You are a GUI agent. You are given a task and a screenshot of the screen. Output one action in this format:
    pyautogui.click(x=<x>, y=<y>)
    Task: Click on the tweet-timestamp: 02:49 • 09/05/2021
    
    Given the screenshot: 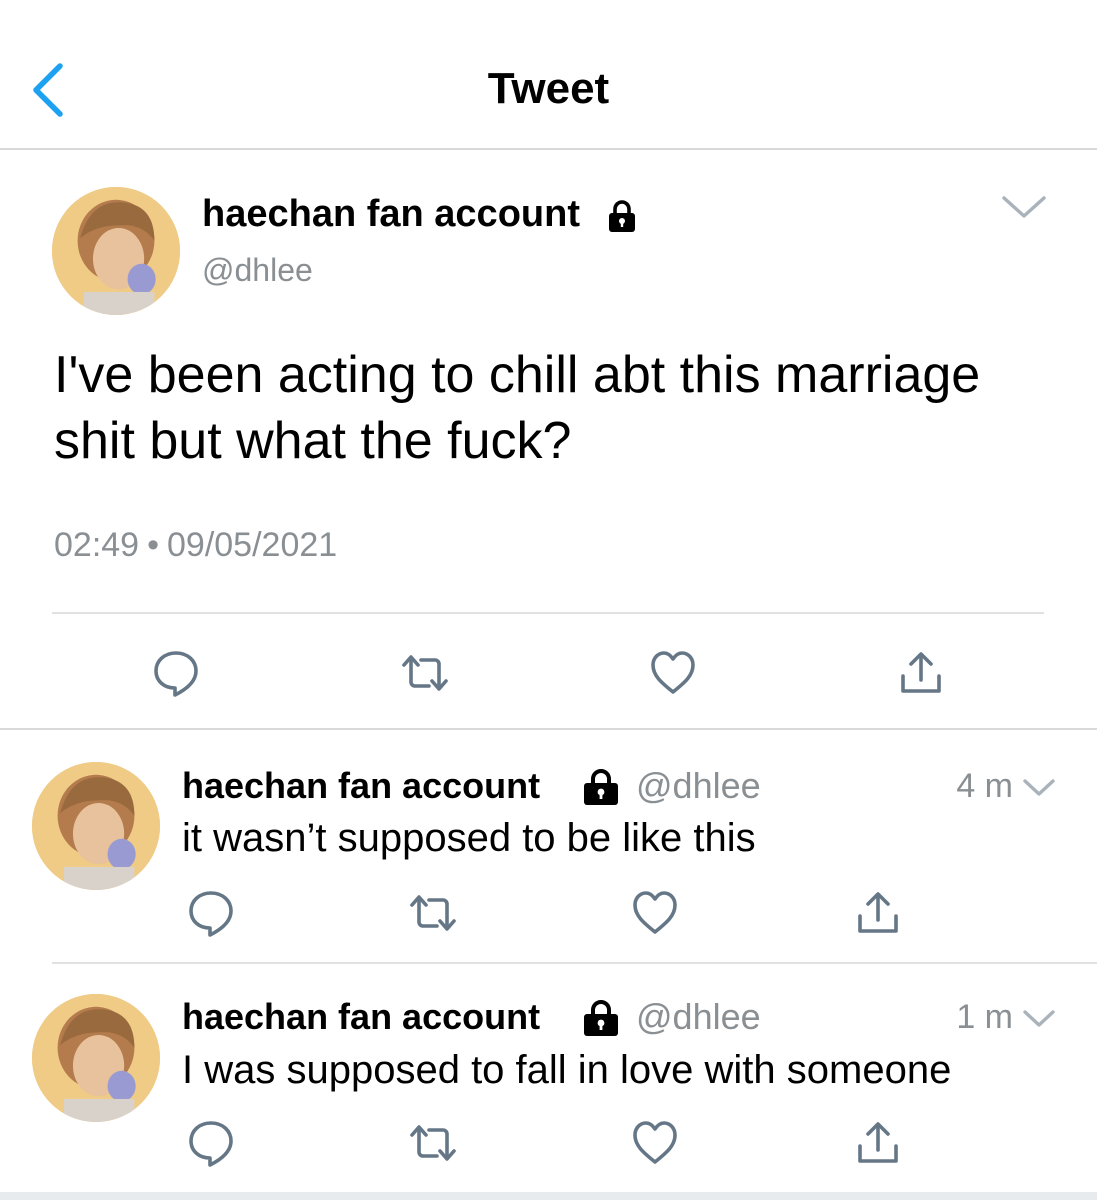 What is the action you would take?
    pyautogui.click(x=195, y=545)
    